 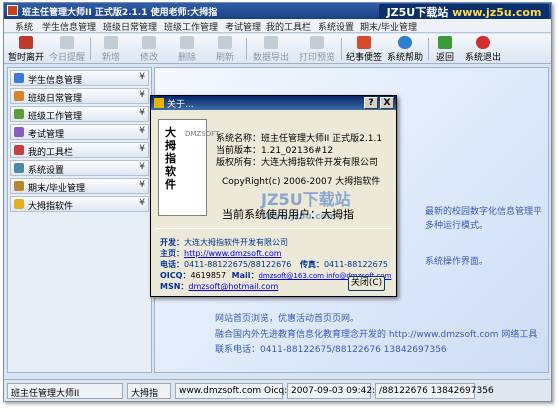 I want to click on add-button: 新增, so click(x=111, y=49).